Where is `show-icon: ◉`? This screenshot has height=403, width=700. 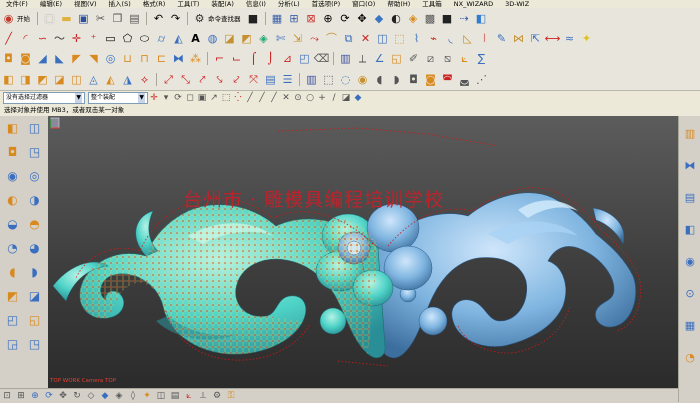 show-icon: ◉ is located at coordinates (362, 79).